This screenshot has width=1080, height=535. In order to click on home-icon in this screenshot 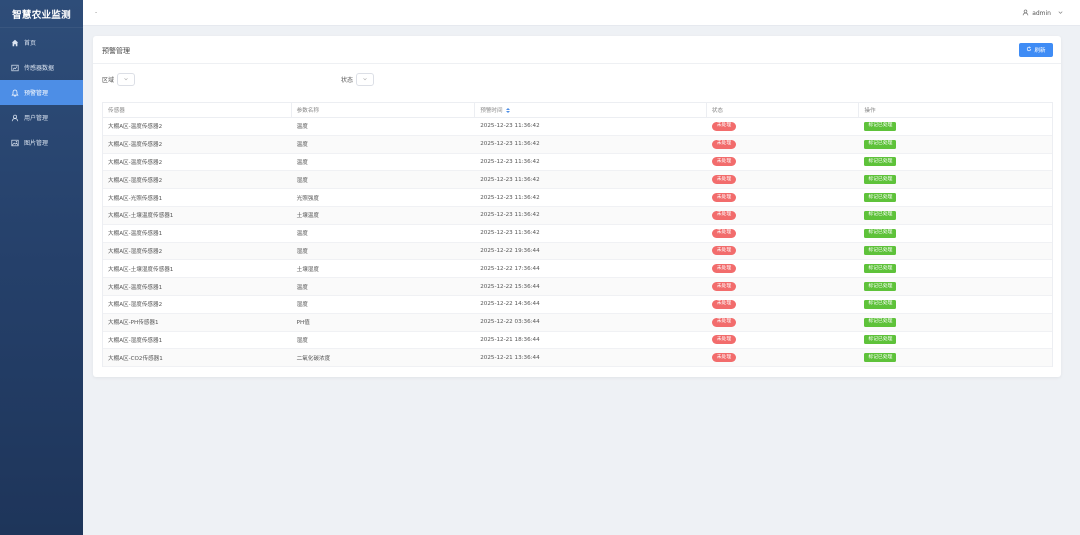, I will do `click(14, 42)`.